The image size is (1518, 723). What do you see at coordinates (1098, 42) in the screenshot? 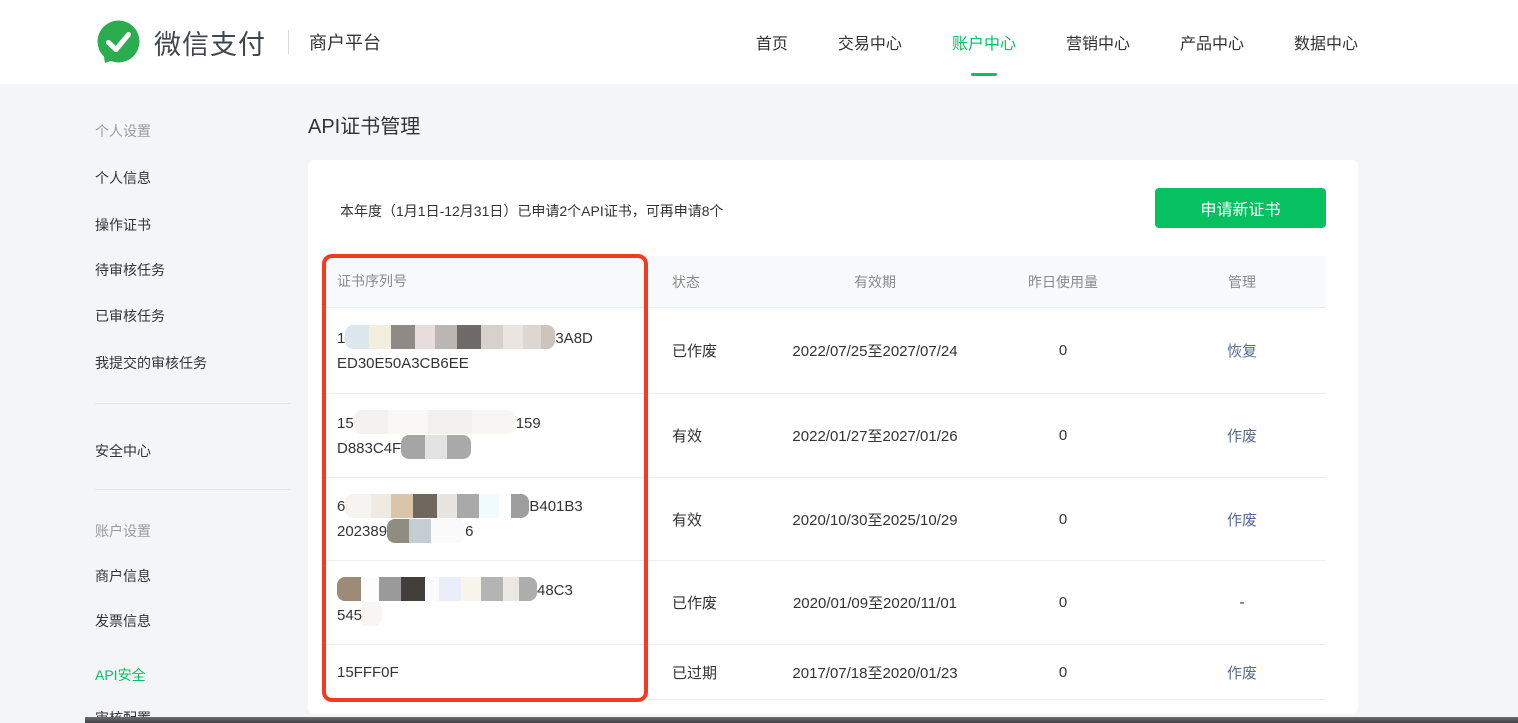
I see `nav-marketing-center: 营销中心` at bounding box center [1098, 42].